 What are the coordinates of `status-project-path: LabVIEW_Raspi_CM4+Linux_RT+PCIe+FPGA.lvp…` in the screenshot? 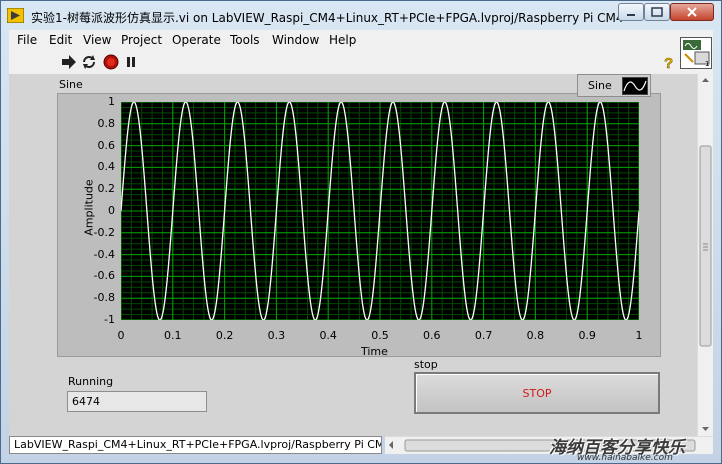 It's located at (195, 445).